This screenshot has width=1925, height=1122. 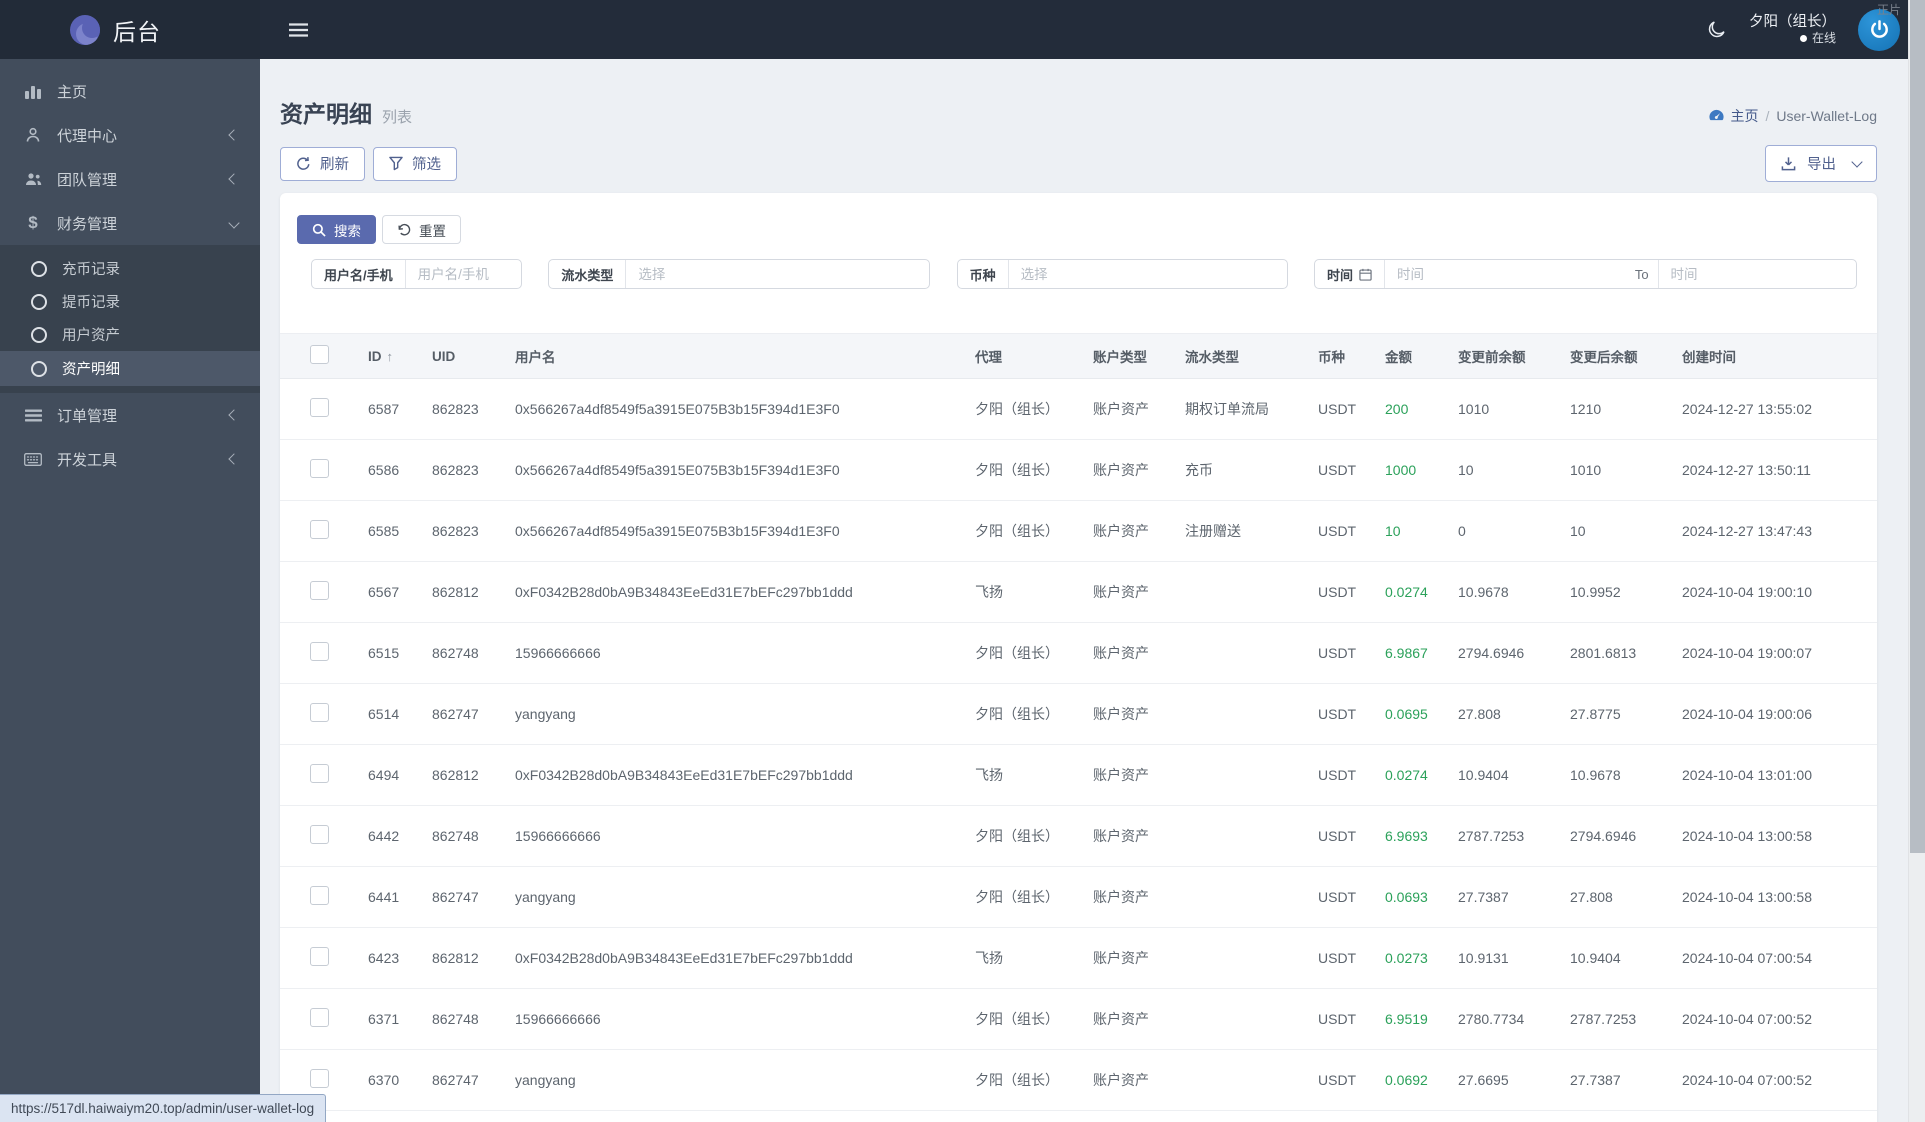 I want to click on cell-balance-before: 10, so click(x=1466, y=470).